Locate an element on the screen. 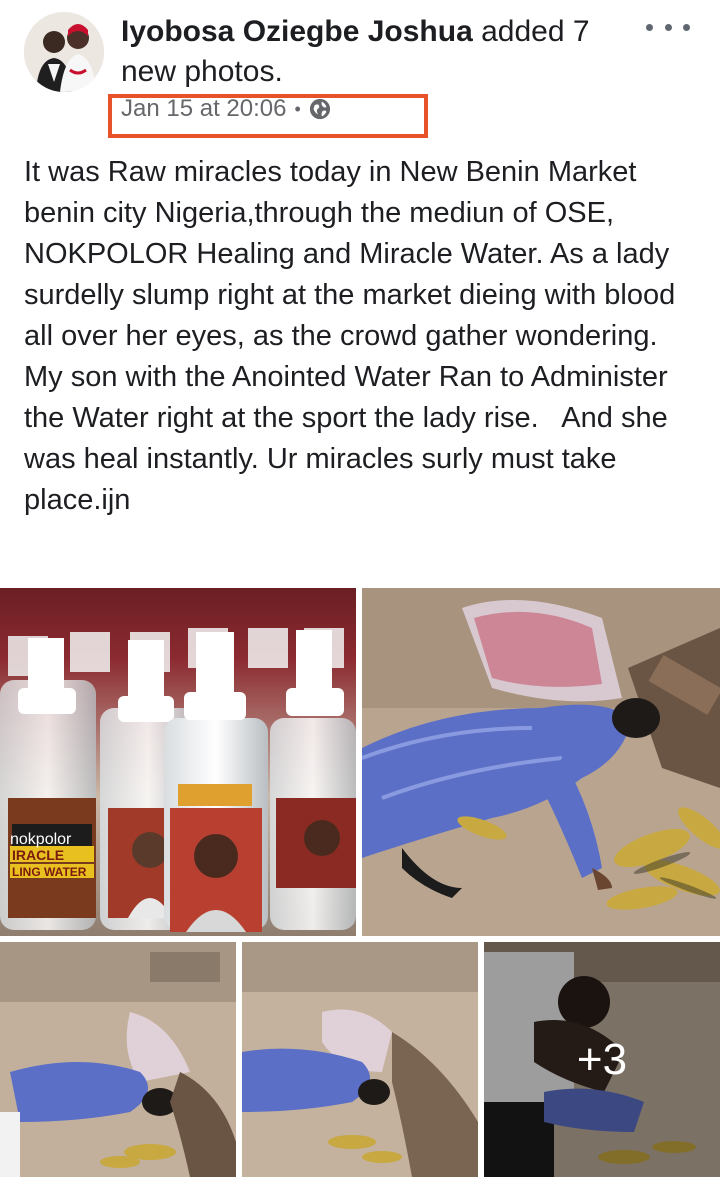 The width and height of the screenshot is (720, 1177). photo-lady-on-ground is located at coordinates (541, 762).